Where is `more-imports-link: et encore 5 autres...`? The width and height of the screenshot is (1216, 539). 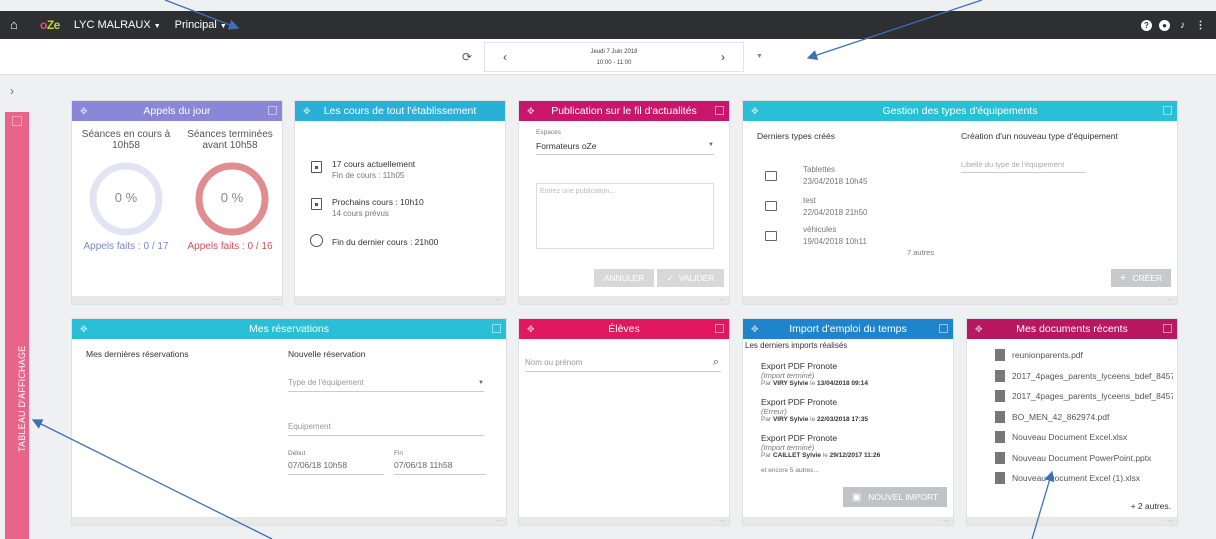 more-imports-link: et encore 5 autres... is located at coordinates (790, 470).